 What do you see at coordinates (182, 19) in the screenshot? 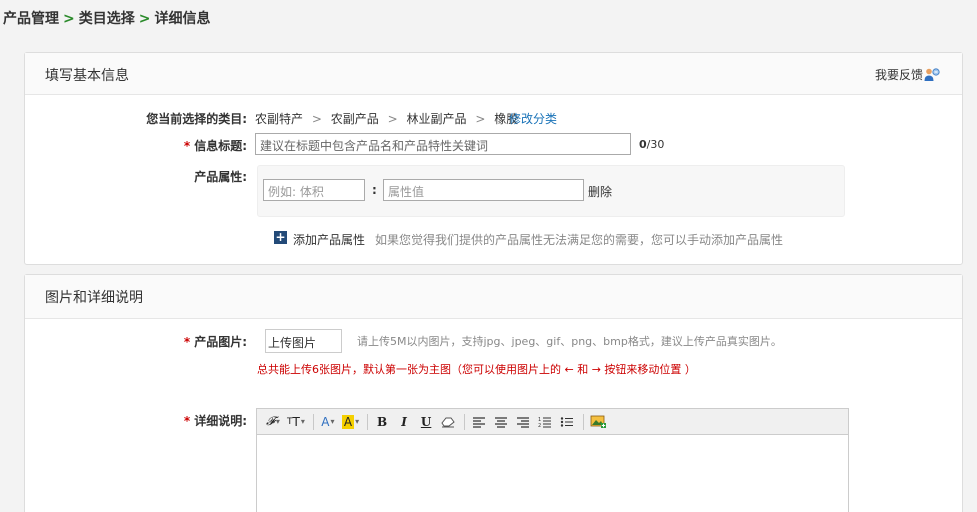
I see `breadcrumb-item-details: 详细信息` at bounding box center [182, 19].